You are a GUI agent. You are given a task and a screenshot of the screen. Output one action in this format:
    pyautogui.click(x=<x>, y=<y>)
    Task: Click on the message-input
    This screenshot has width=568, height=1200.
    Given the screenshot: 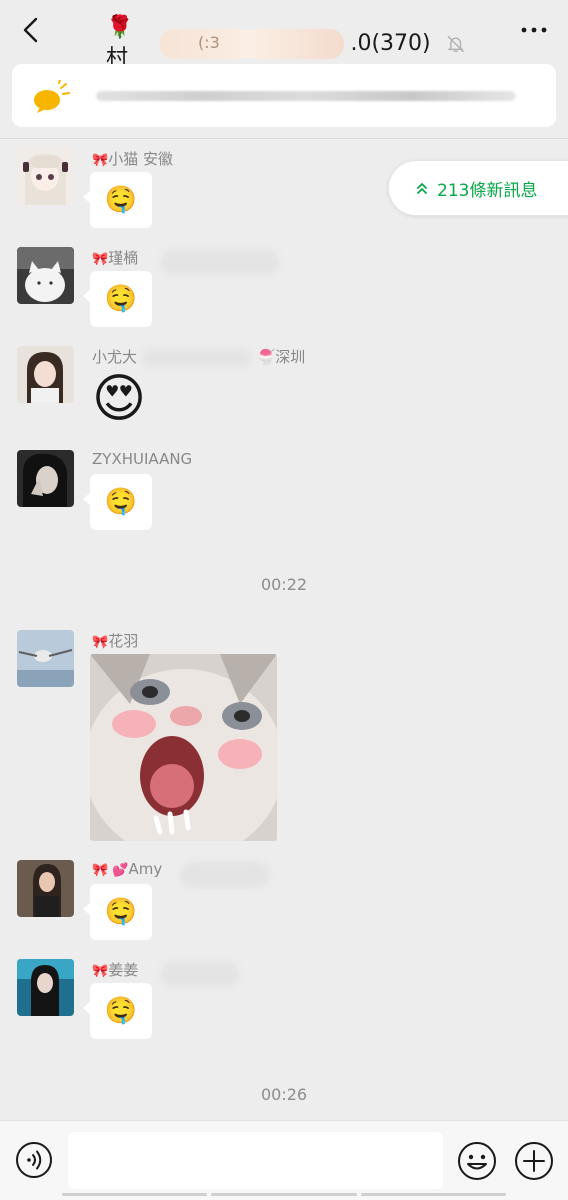 What is the action you would take?
    pyautogui.click(x=255, y=1160)
    